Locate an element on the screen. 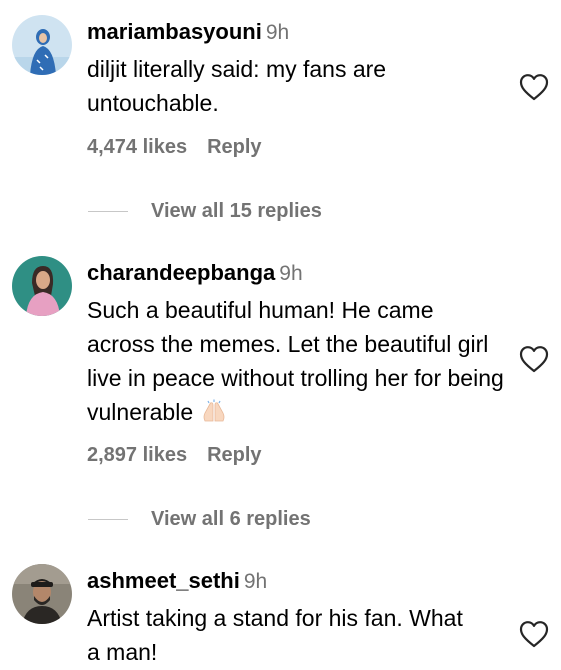  likes-count: 4,474 likes is located at coordinates (137, 147).